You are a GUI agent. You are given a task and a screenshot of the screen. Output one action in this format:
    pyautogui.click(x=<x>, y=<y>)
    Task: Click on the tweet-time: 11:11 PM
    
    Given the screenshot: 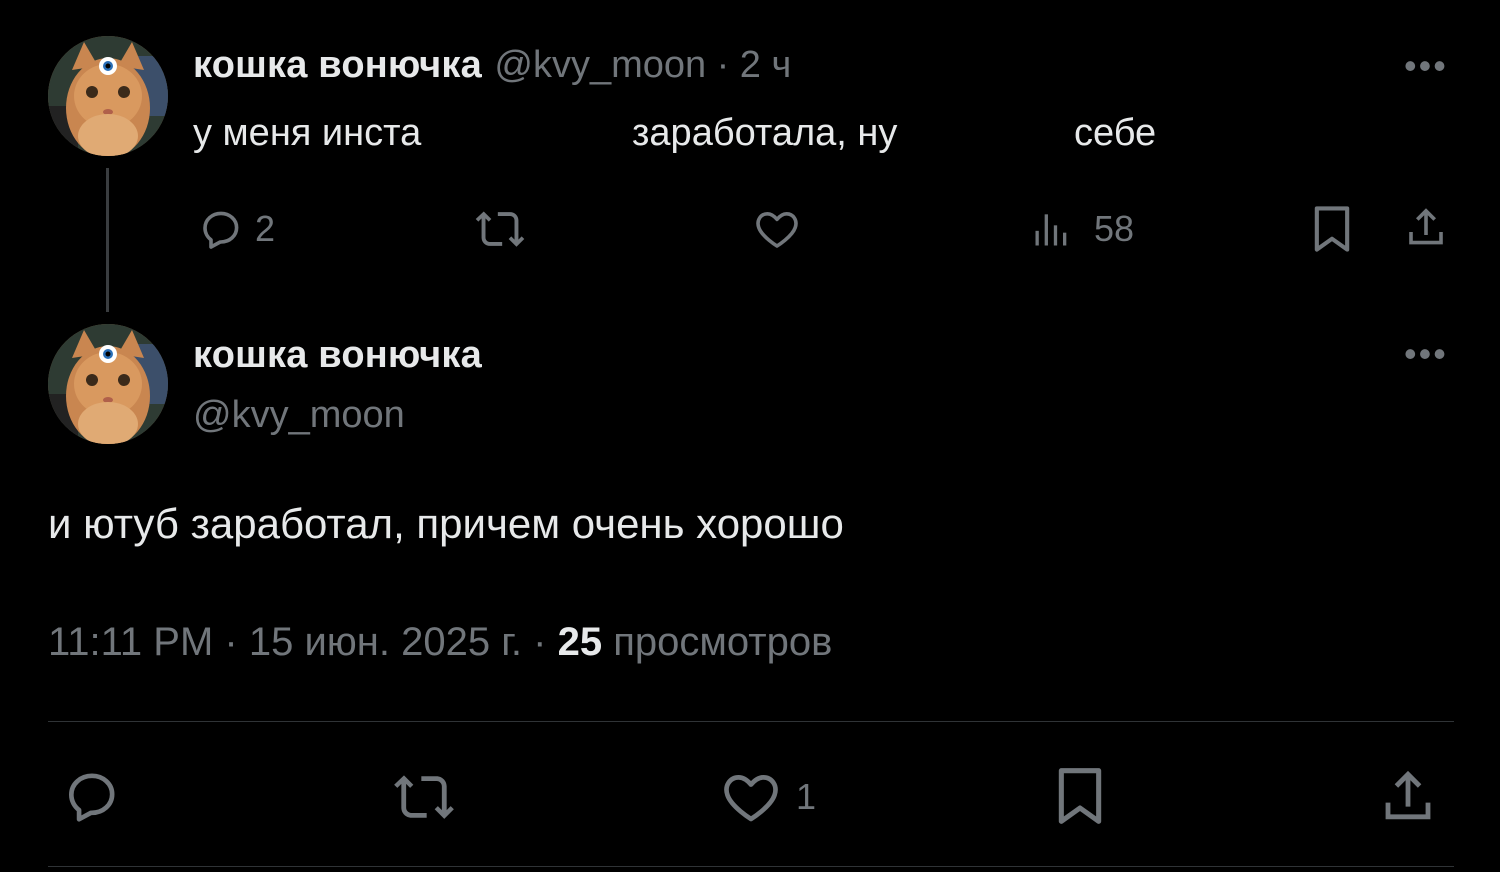 What is the action you would take?
    pyautogui.click(x=130, y=642)
    